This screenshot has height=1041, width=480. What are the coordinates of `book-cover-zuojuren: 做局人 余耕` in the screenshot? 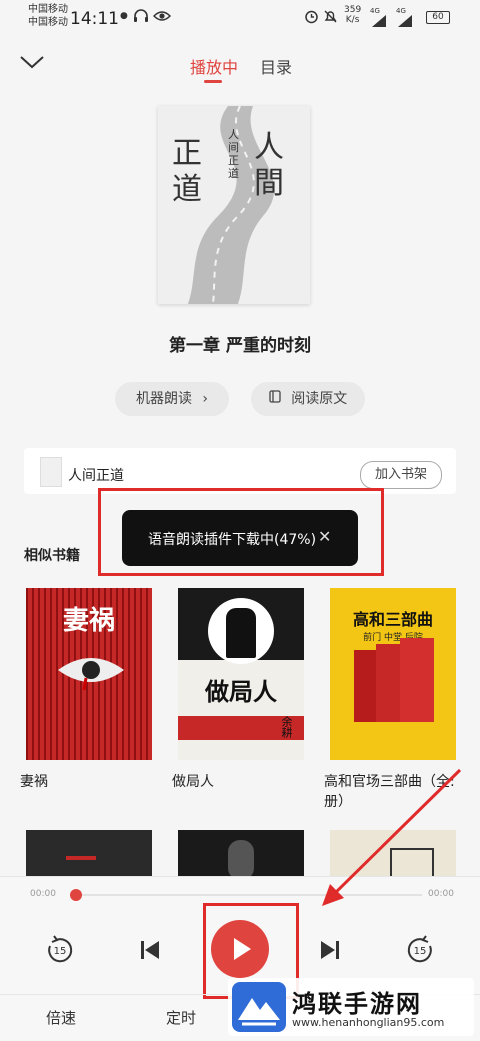 It's located at (241, 674).